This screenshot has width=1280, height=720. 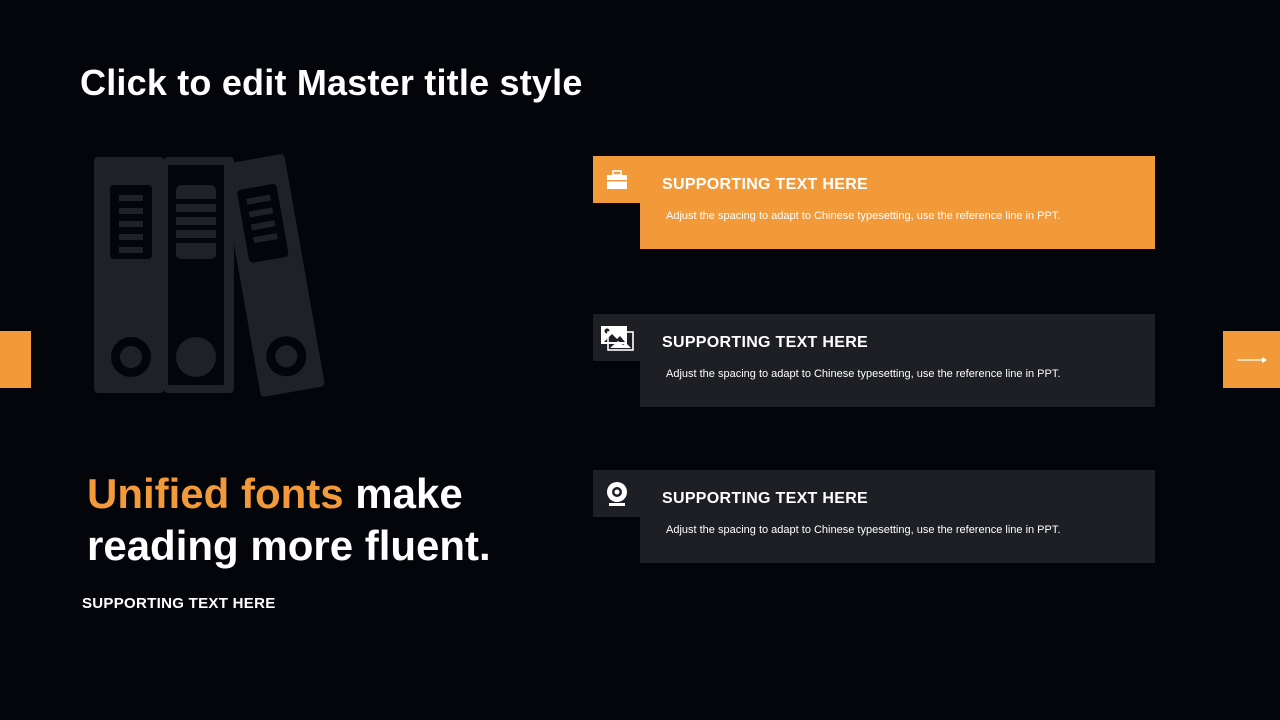 I want to click on image-icon, so click(x=617, y=338).